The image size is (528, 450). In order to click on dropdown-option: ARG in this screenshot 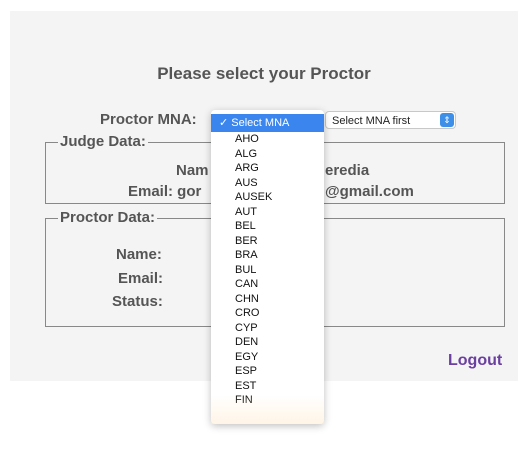, I will do `click(267, 168)`.